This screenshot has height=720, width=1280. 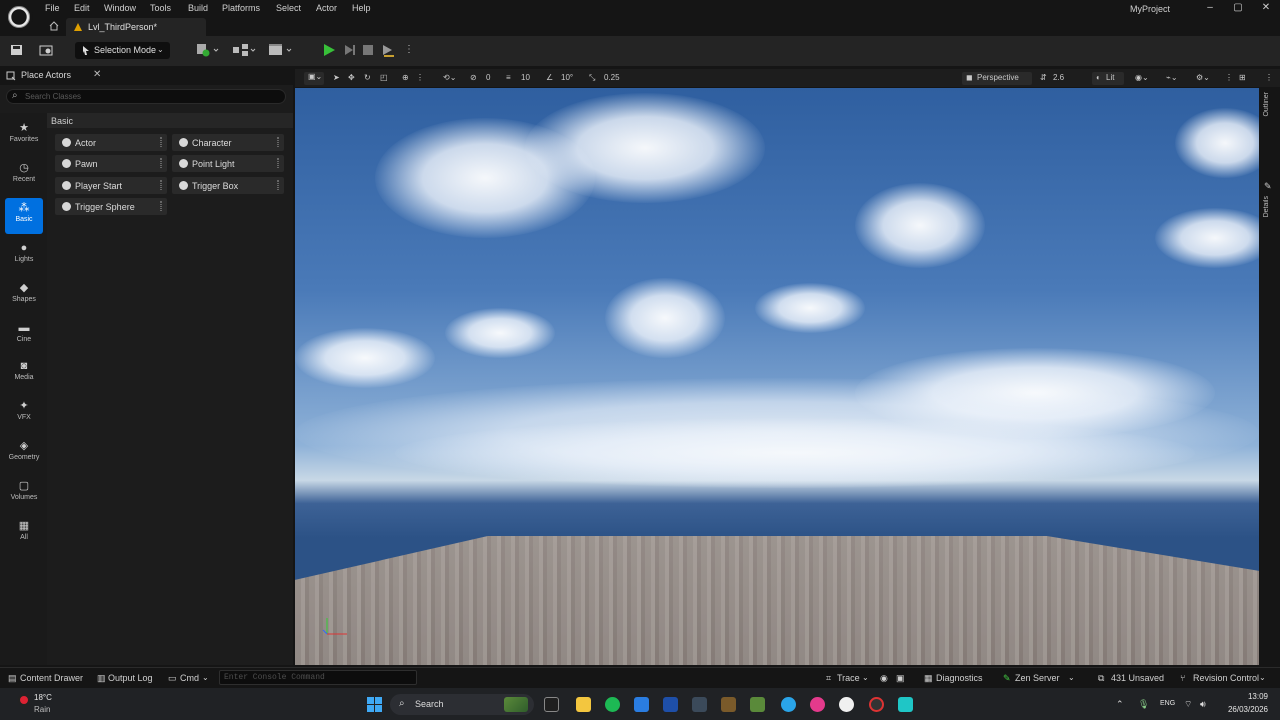 I want to click on windows-start-icon, so click(x=375, y=705).